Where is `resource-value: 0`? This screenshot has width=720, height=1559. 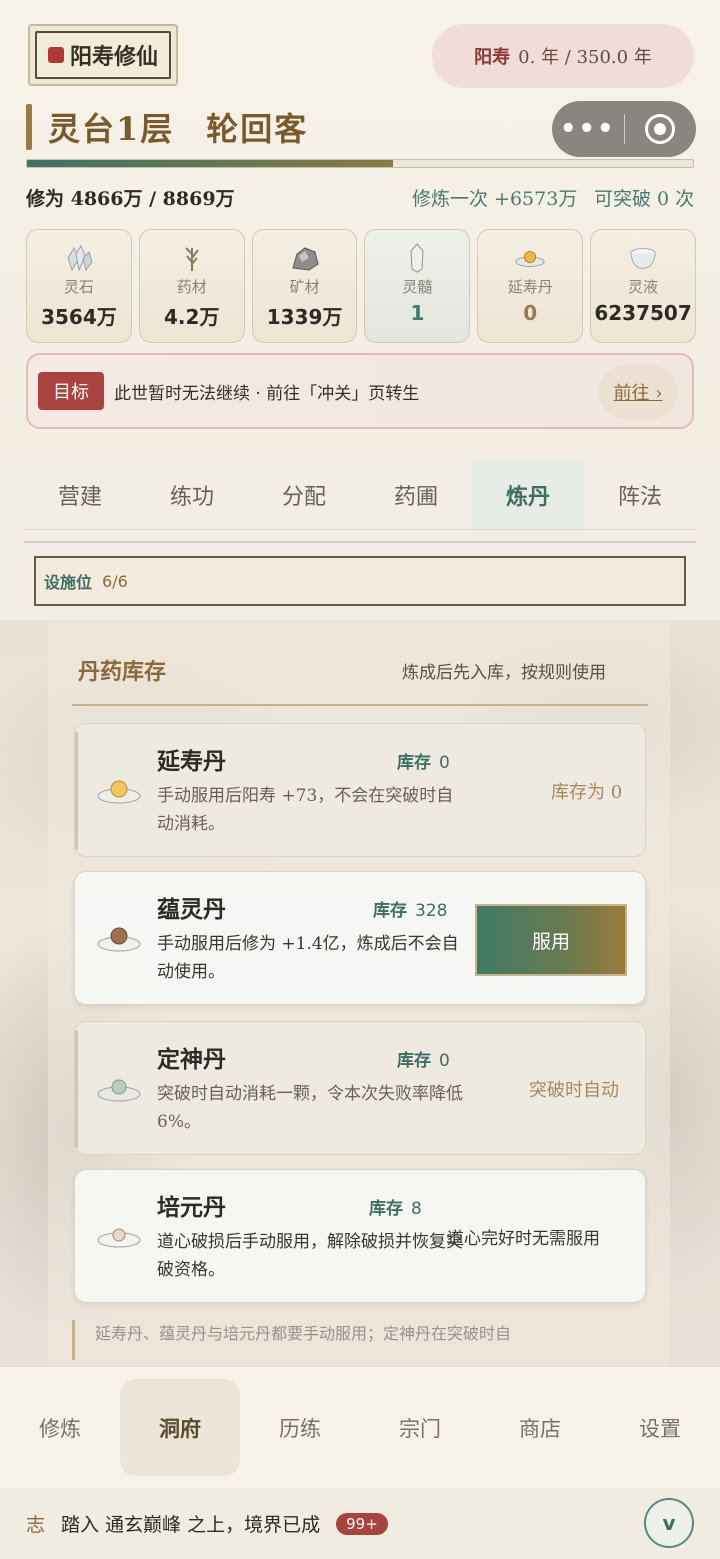 resource-value: 0 is located at coordinates (530, 313).